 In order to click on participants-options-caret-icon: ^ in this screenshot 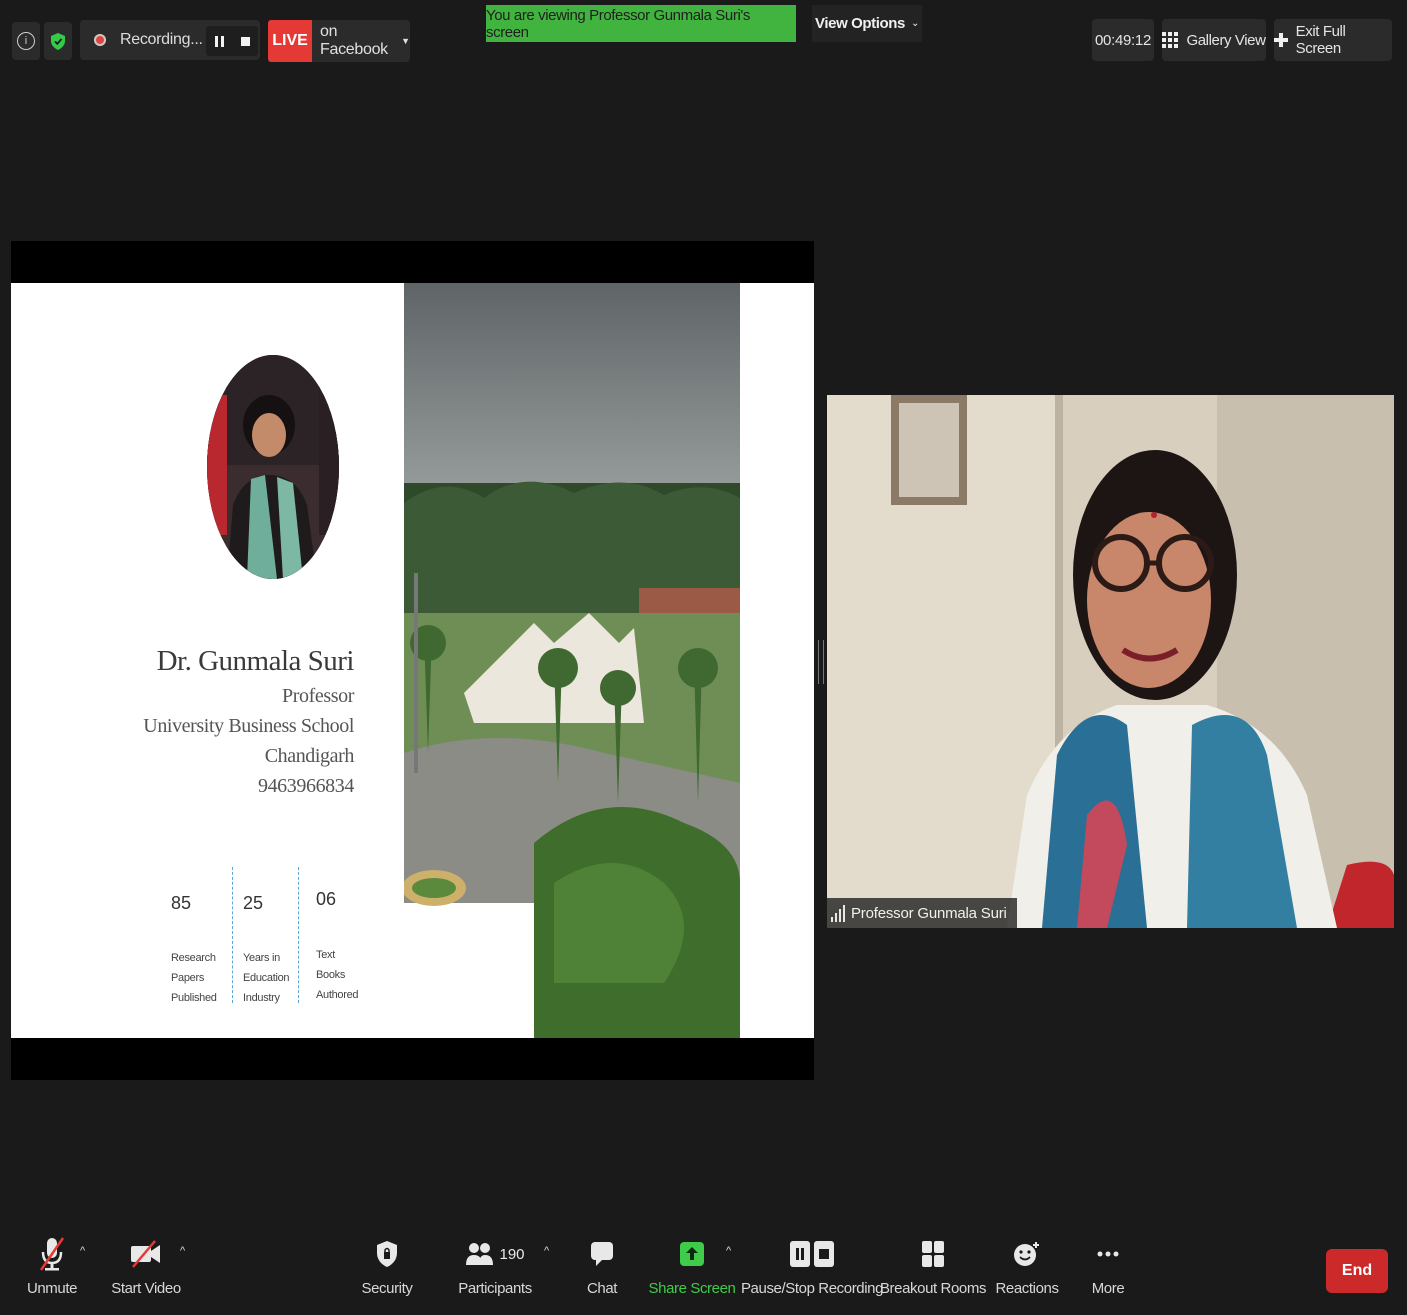, I will do `click(546, 1251)`.